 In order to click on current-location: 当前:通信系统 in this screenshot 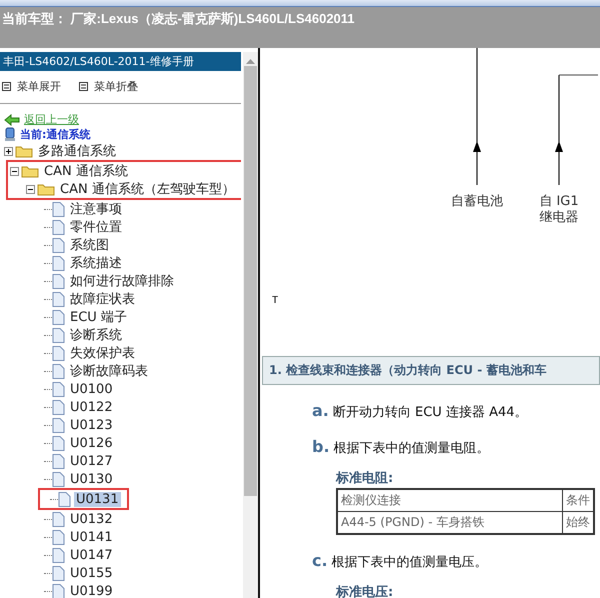, I will do `click(55, 134)`.